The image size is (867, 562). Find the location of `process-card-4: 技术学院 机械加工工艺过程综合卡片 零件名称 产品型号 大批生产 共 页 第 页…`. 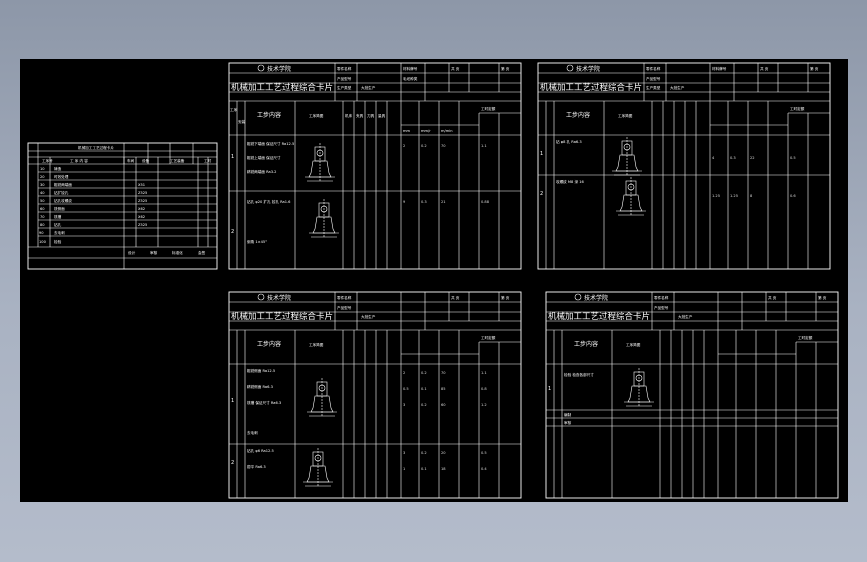

process-card-4: 技术学院 机械加工工艺过程综合卡片 零件名称 产品型号 大批生产 共 页 第 页… is located at coordinates (692, 395).